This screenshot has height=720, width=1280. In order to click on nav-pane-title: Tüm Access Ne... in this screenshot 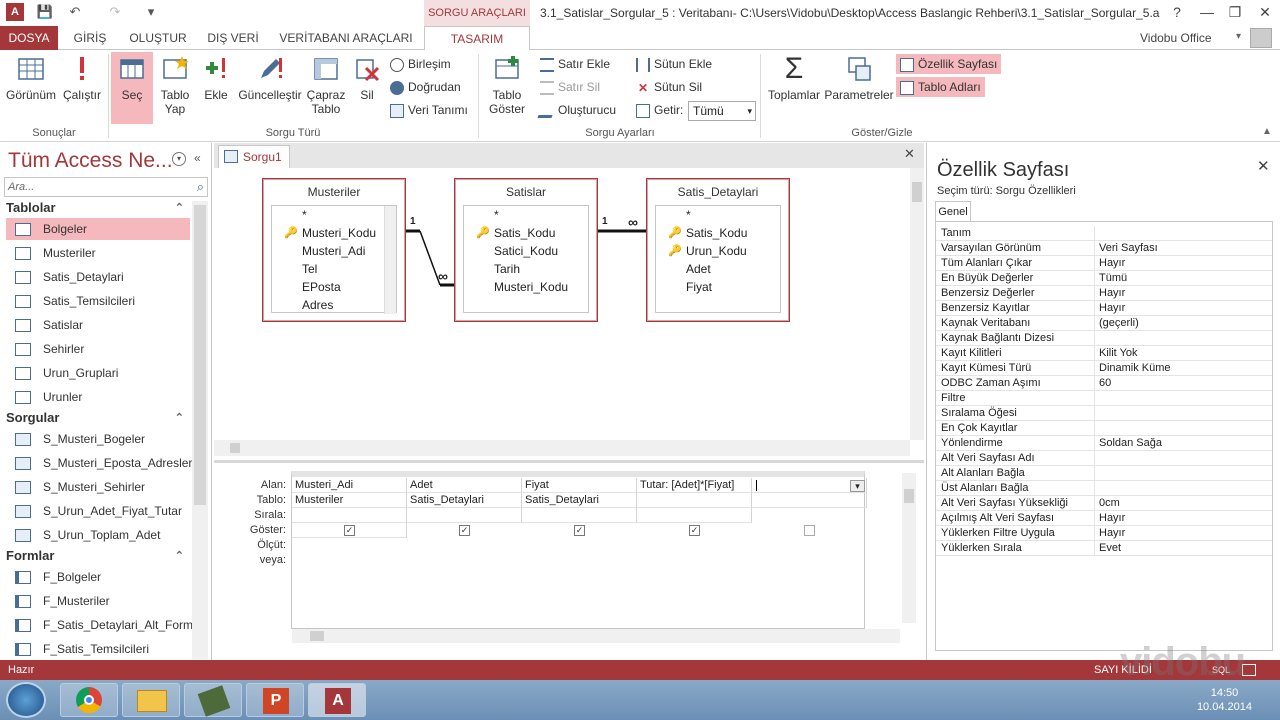, I will do `click(90, 161)`.